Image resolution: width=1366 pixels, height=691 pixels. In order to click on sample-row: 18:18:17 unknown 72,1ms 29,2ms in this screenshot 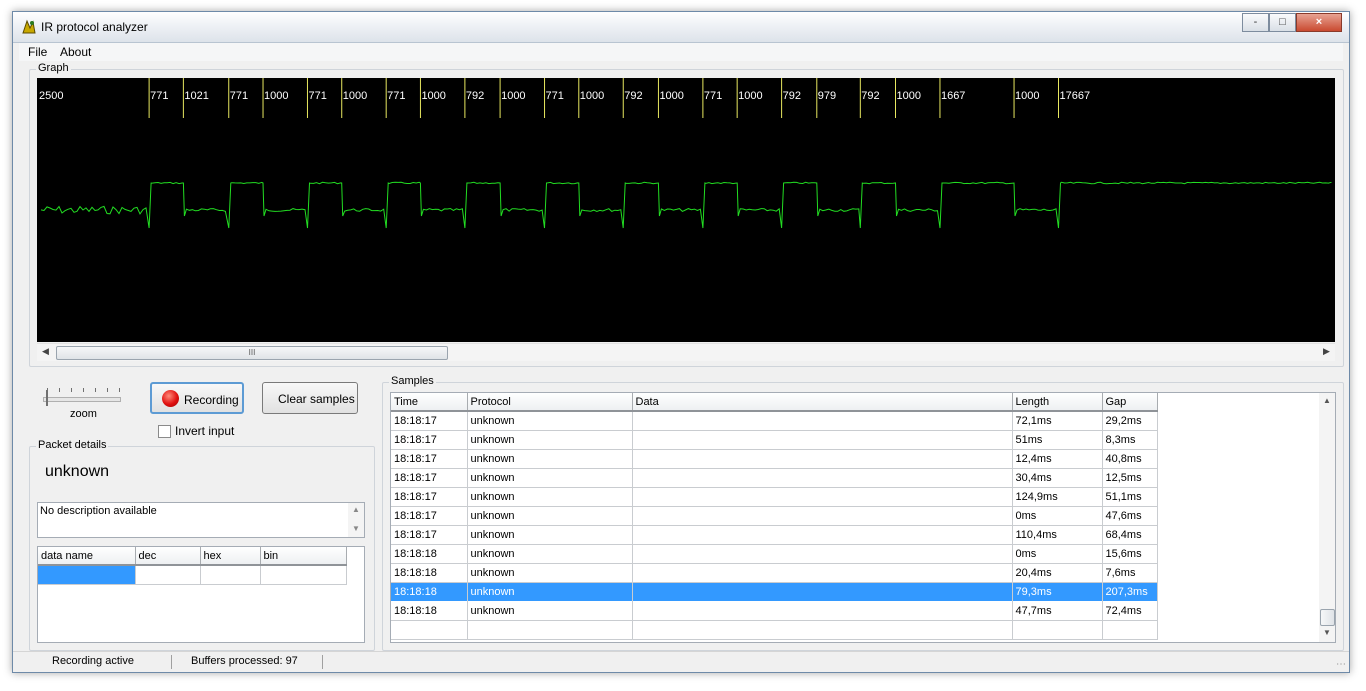, I will do `click(774, 421)`.